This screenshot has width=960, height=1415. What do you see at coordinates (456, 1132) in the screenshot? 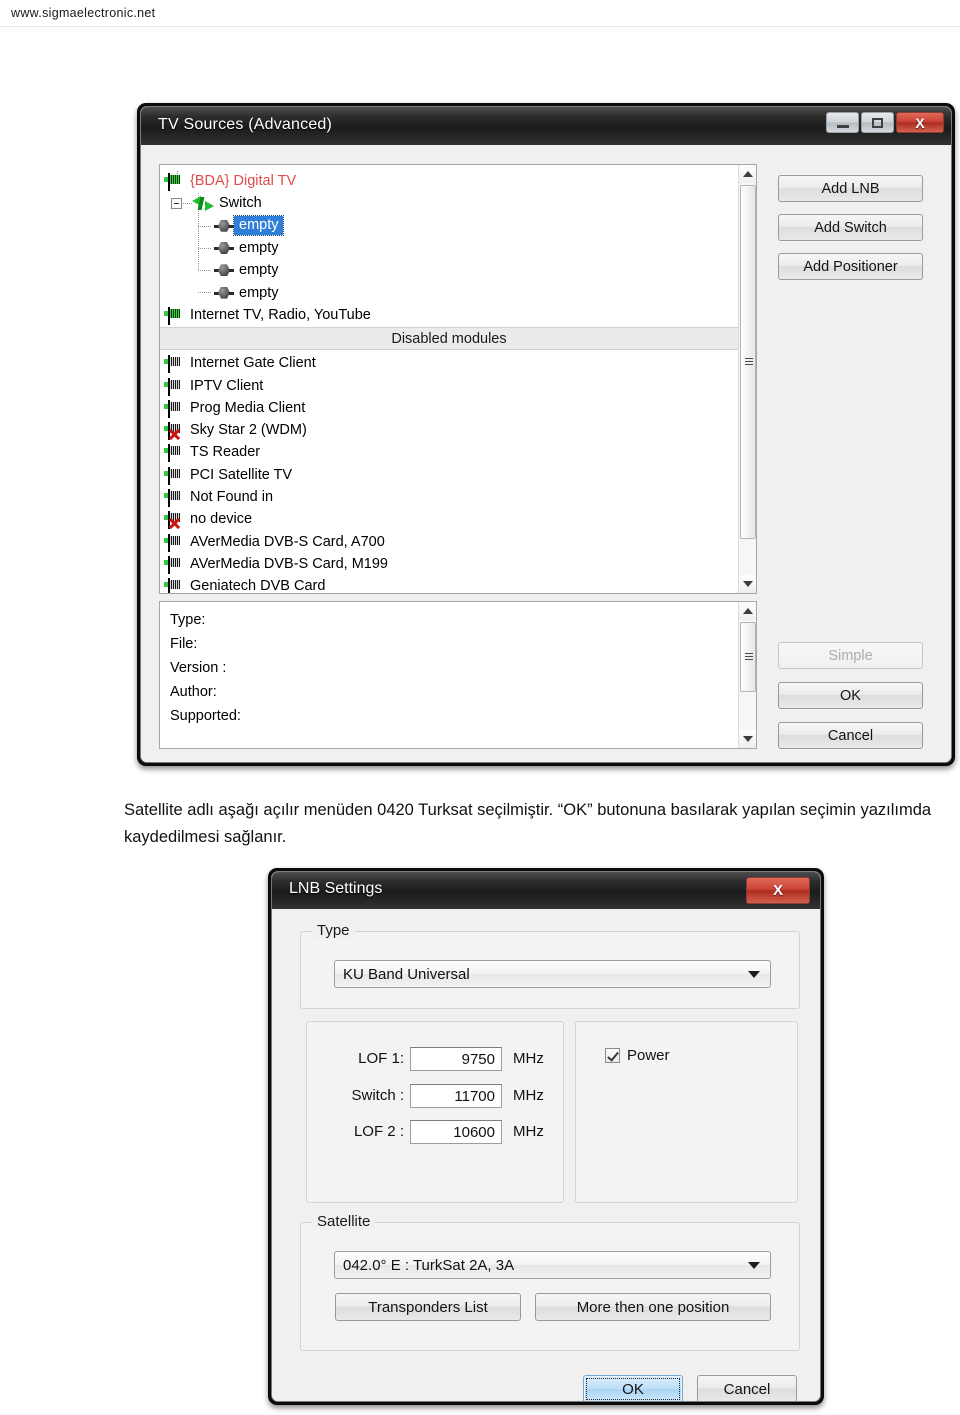
I see `lof2-input: 10600` at bounding box center [456, 1132].